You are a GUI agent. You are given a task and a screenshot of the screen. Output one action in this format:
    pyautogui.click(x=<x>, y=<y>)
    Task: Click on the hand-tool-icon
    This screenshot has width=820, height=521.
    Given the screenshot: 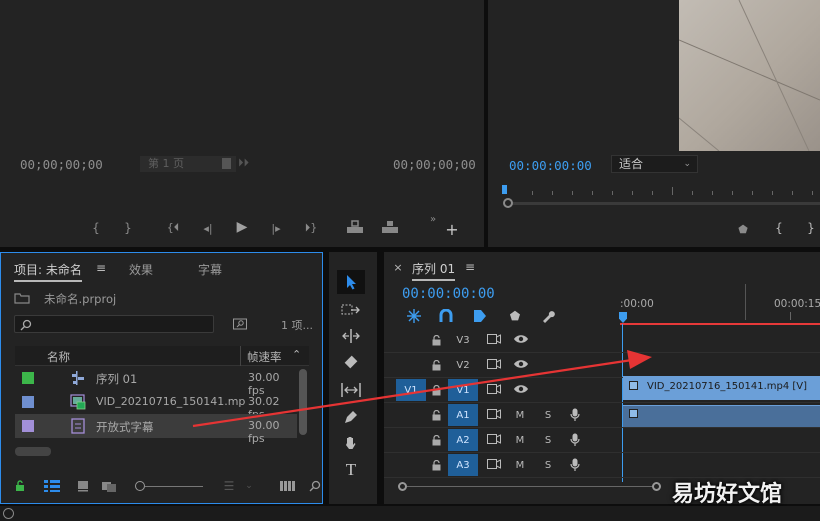 What is the action you would take?
    pyautogui.click(x=351, y=443)
    